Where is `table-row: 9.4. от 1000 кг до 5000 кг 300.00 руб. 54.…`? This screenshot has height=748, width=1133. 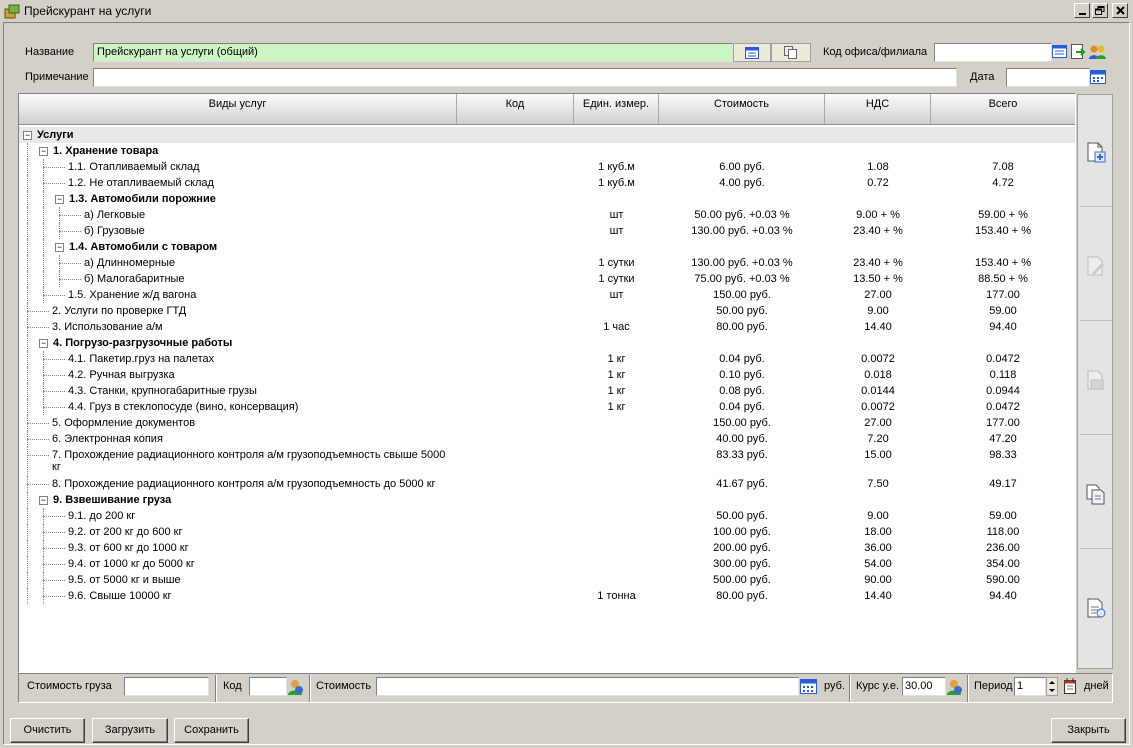 table-row: 9.4. от 1000 кг до 5000 кг 300.00 руб. 54.… is located at coordinates (547, 564).